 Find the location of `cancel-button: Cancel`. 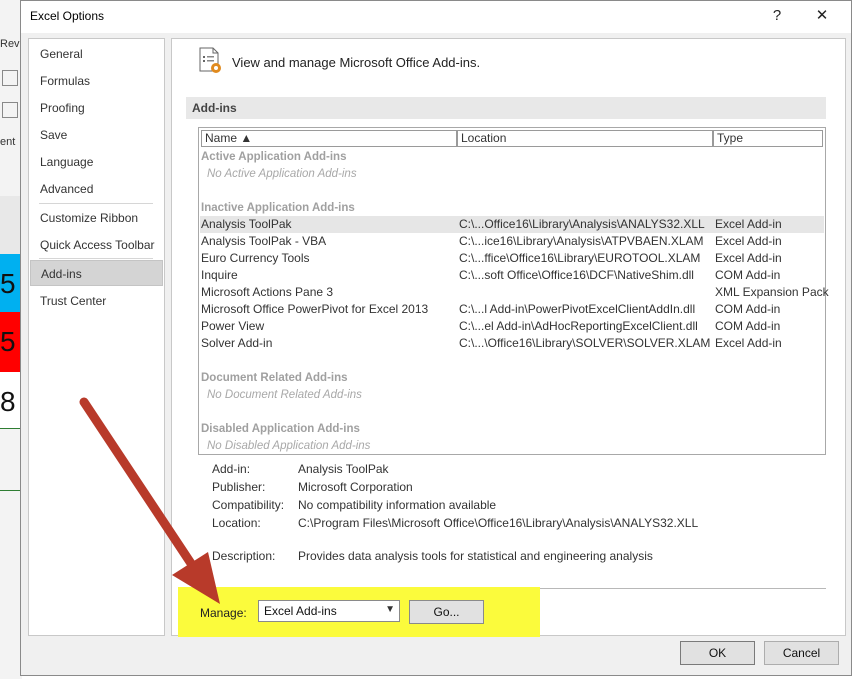

cancel-button: Cancel is located at coordinates (801, 653).